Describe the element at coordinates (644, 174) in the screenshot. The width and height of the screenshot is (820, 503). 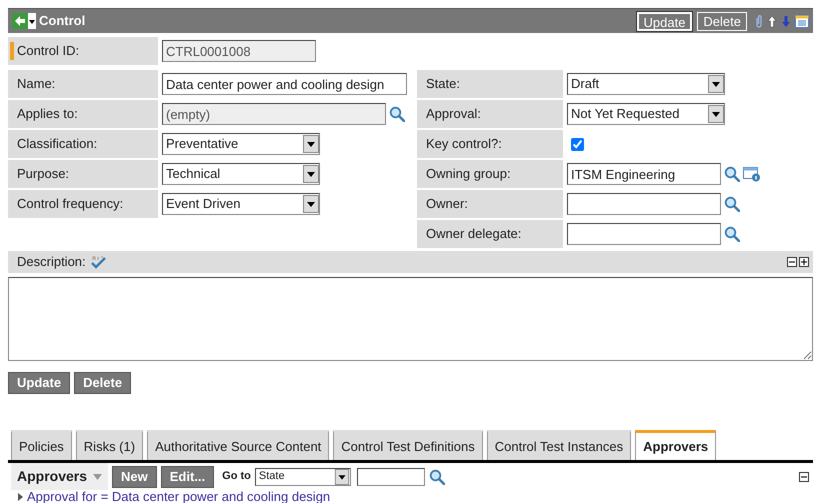
I see `input-field: ITSM Engineering` at that location.